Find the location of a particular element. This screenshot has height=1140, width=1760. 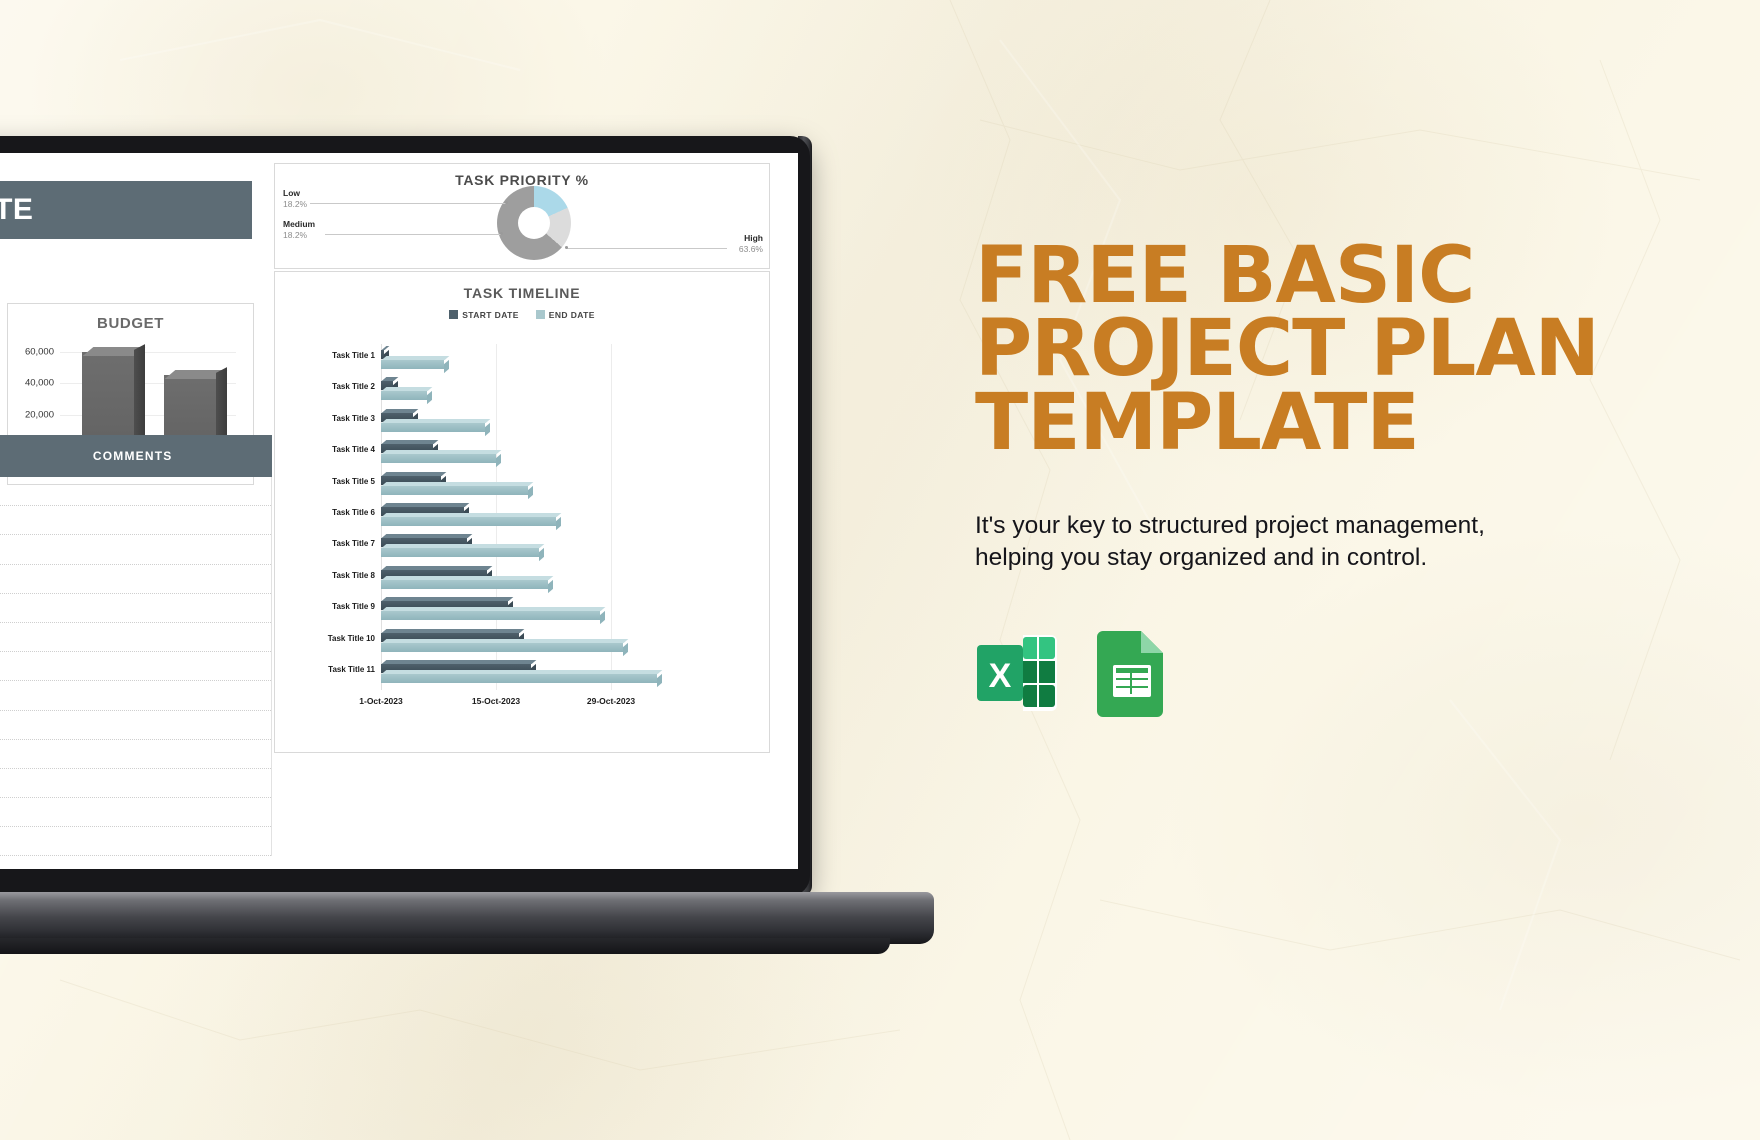

budget-bar is located at coordinates (114, 394).